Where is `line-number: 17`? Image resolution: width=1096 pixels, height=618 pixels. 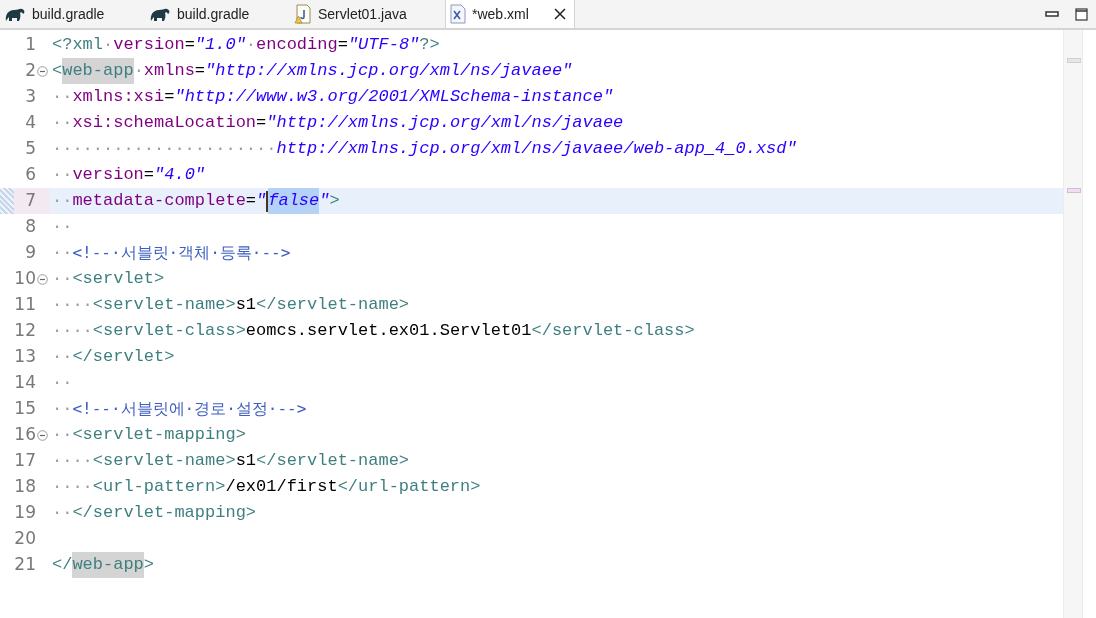 line-number: 17 is located at coordinates (25, 461).